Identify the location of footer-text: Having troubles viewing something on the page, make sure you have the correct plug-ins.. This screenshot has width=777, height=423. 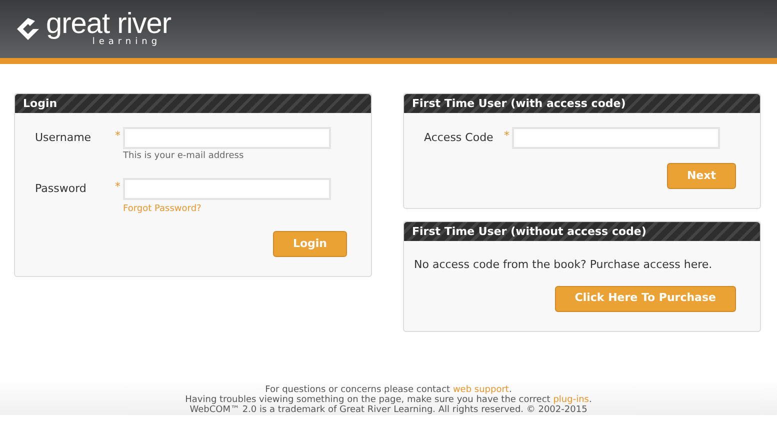
(388, 399).